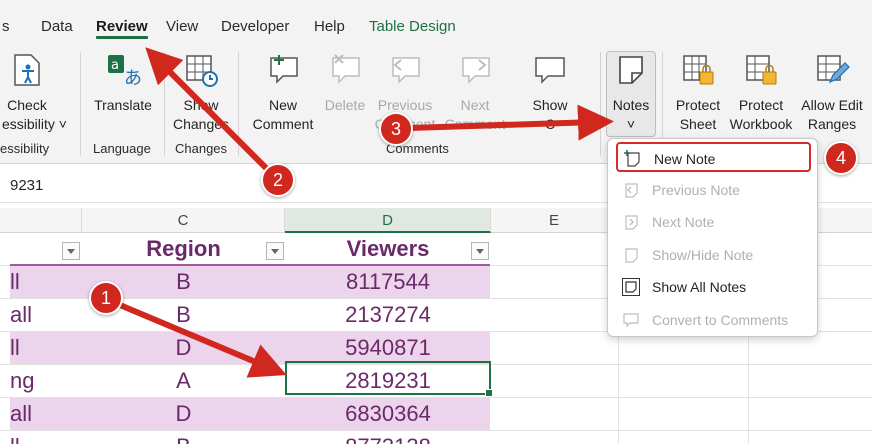 The height and width of the screenshot is (444, 872). What do you see at coordinates (388, 220) in the screenshot?
I see `column-header-d: D` at bounding box center [388, 220].